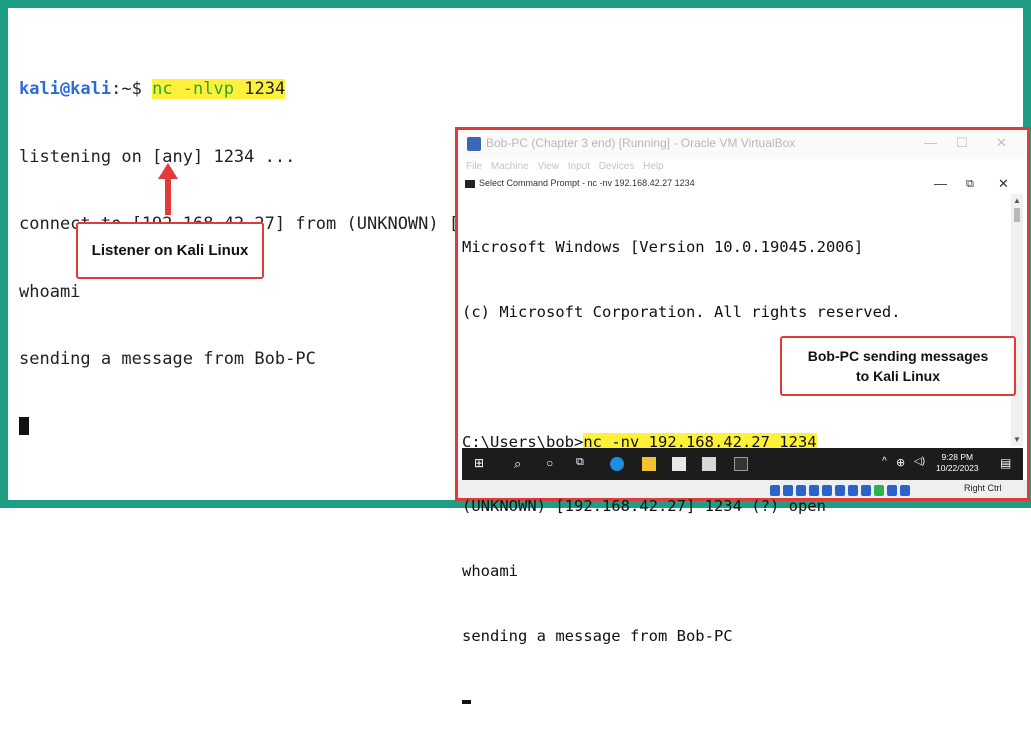  What do you see at coordinates (265, 89) in the screenshot?
I see `command-port: 1234` at bounding box center [265, 89].